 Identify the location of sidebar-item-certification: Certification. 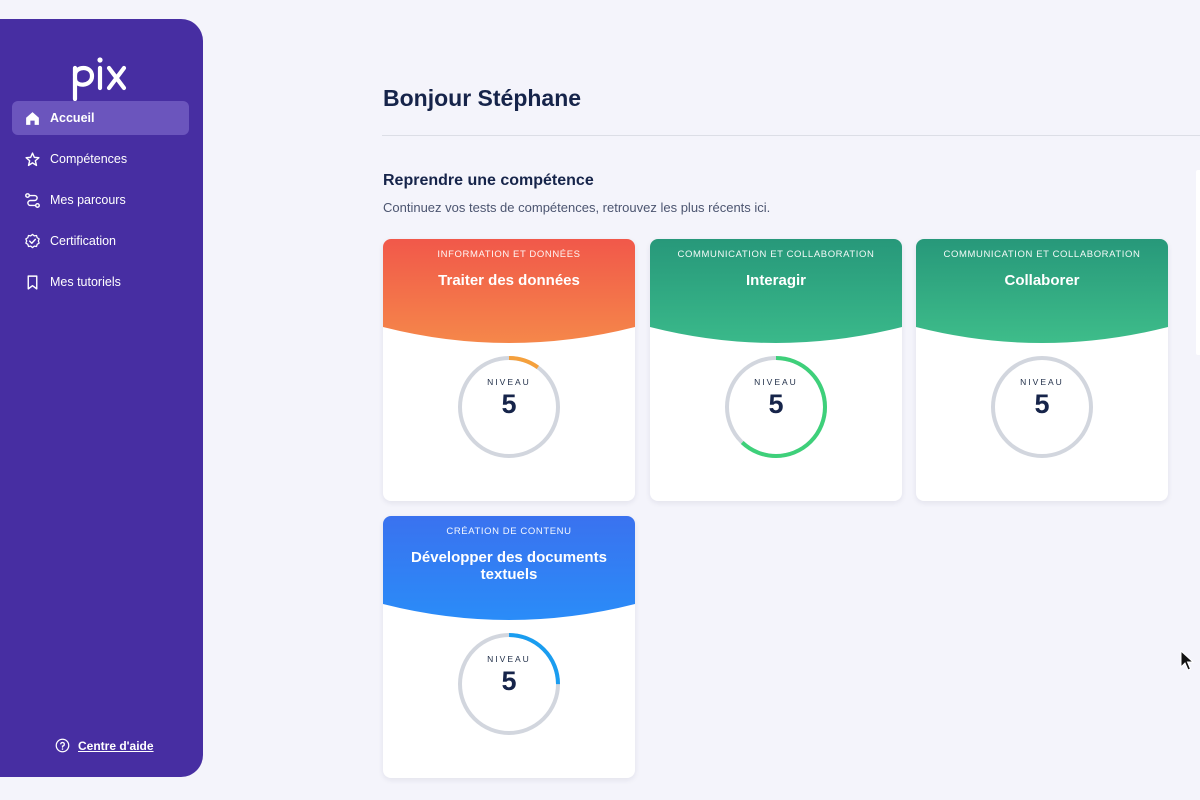
(100, 241).